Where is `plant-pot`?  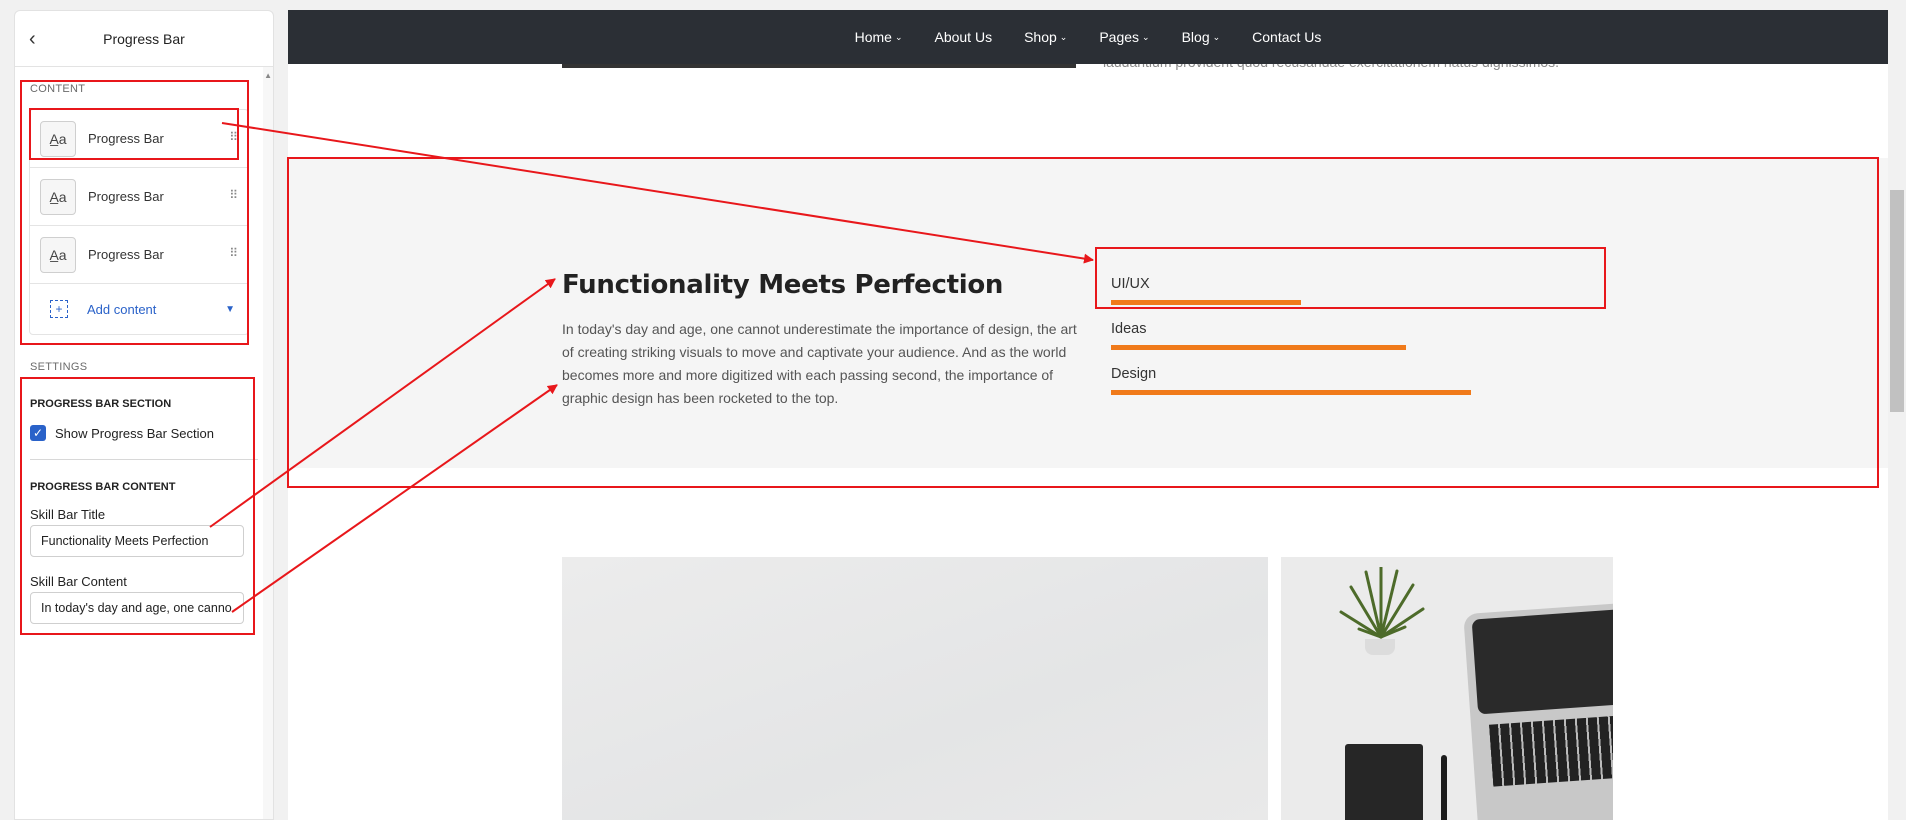 plant-pot is located at coordinates (1380, 647).